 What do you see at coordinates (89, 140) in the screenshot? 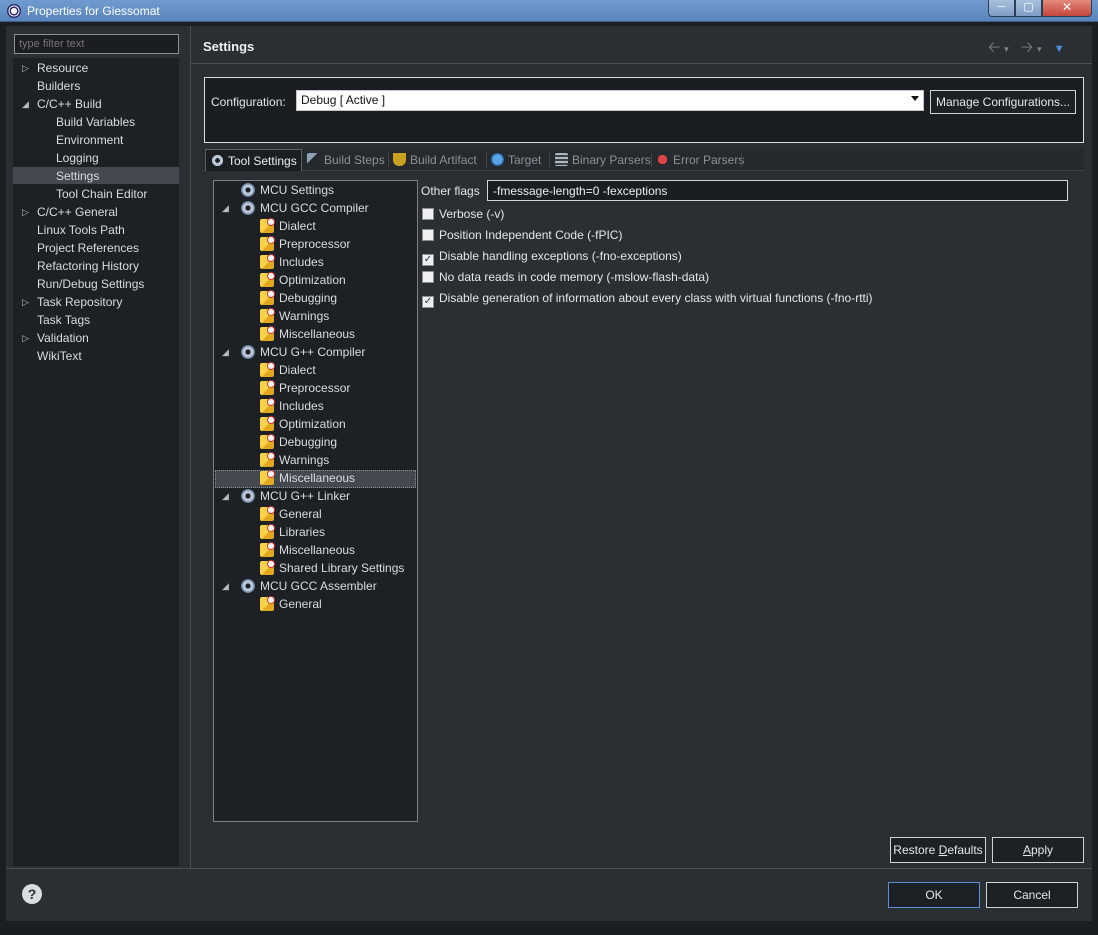
I see `sidebar-item-environment: Environment` at bounding box center [89, 140].